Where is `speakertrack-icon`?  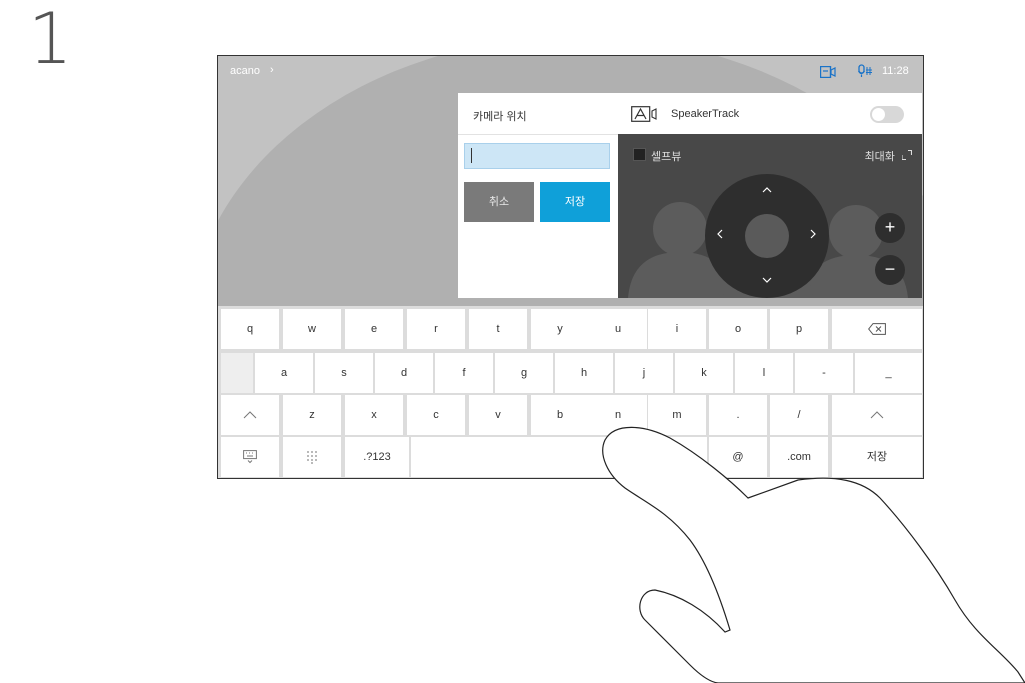
speakertrack-icon is located at coordinates (647, 116).